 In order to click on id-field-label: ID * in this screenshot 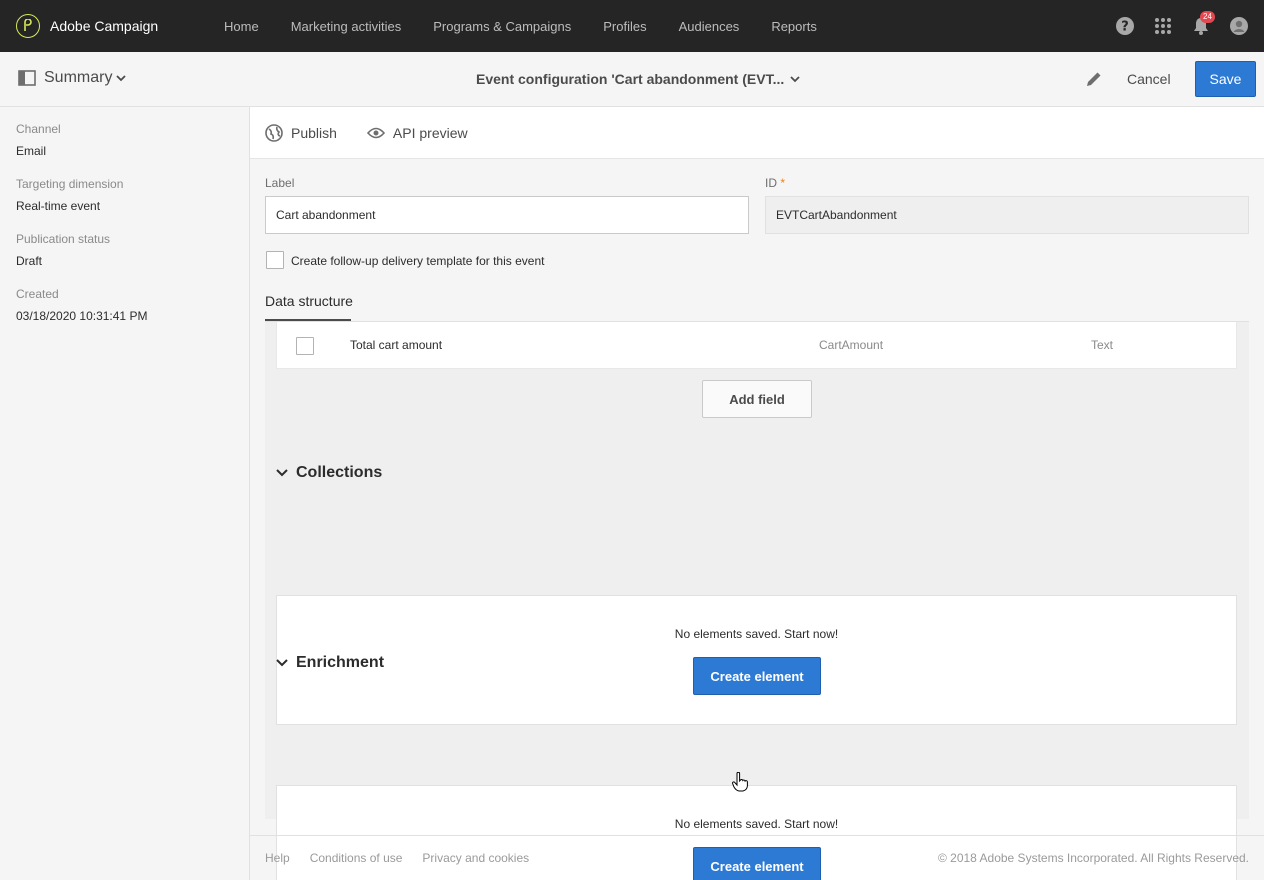, I will do `click(775, 183)`.